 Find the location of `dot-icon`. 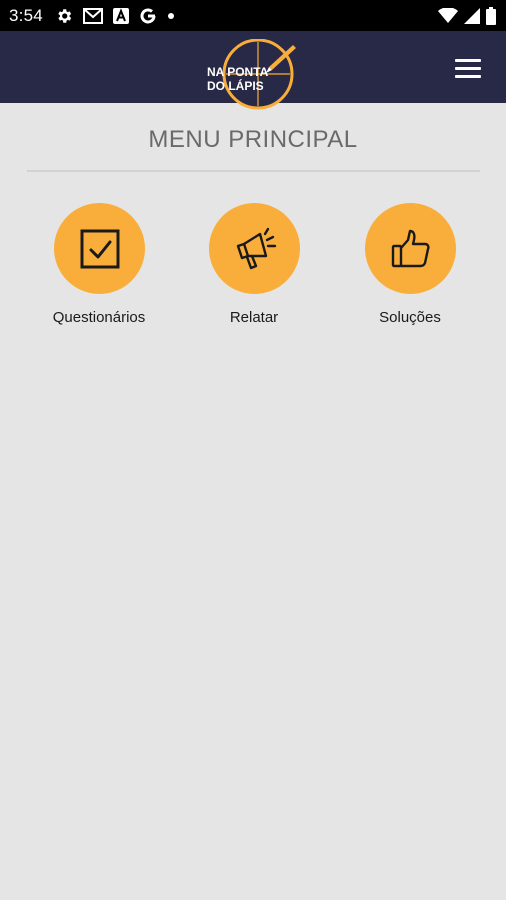

dot-icon is located at coordinates (170, 15).